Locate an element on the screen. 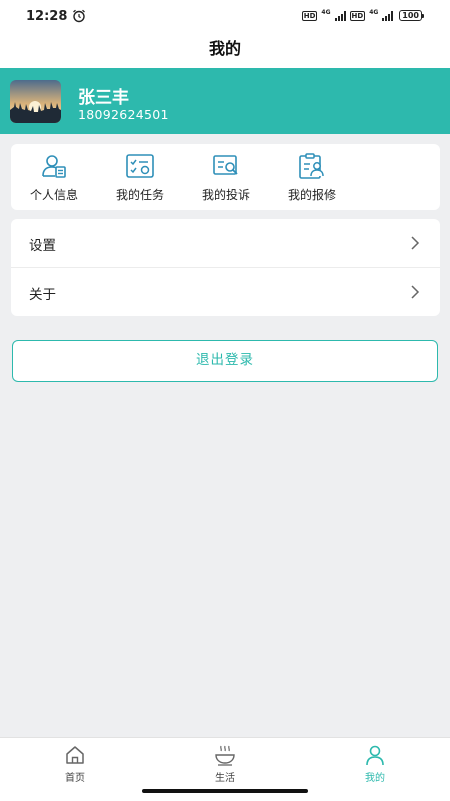 The width and height of the screenshot is (450, 801). shortcut-my-tasks: 我的任务 is located at coordinates (140, 177).